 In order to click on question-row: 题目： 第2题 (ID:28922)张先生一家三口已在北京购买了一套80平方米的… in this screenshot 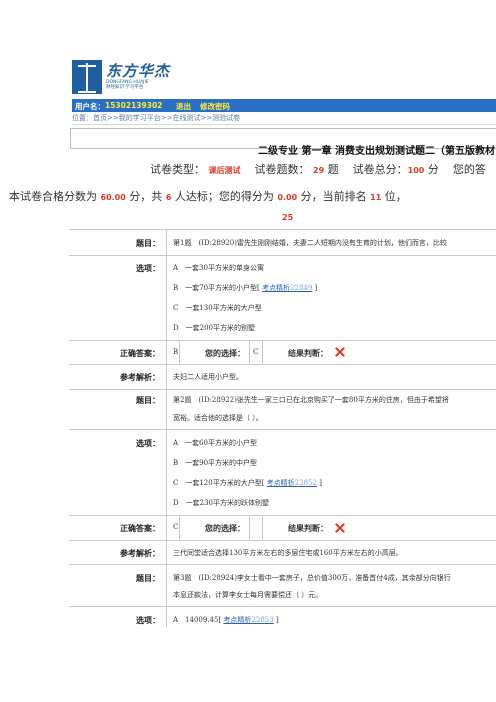, I will do `click(282, 409)`.